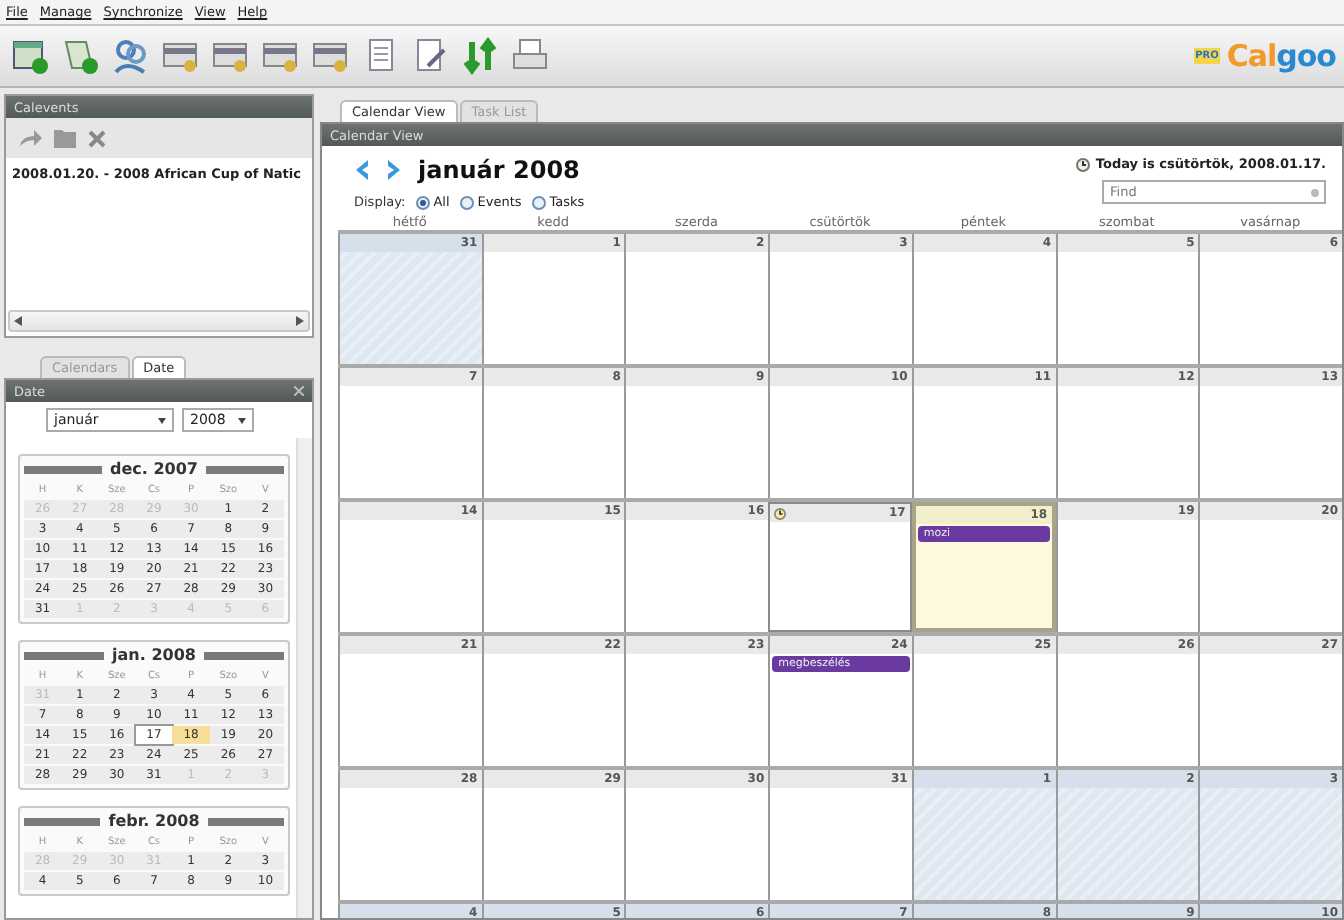 This screenshot has width=1344, height=920. Describe the element at coordinates (80, 56) in the screenshot. I see `document-add-icon` at that location.